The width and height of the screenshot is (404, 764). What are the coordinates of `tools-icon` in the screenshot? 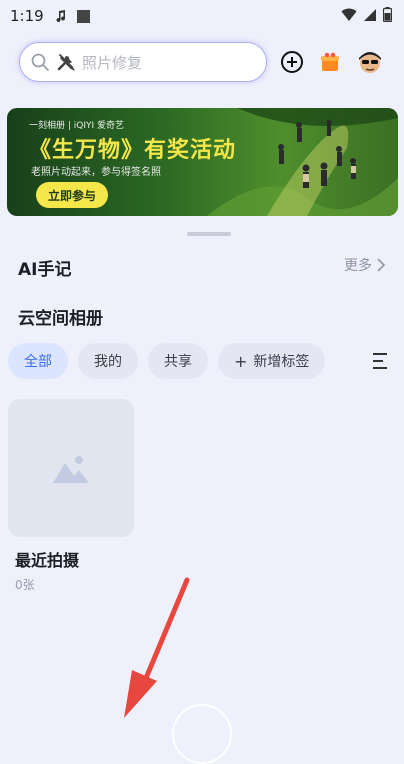 It's located at (66, 63).